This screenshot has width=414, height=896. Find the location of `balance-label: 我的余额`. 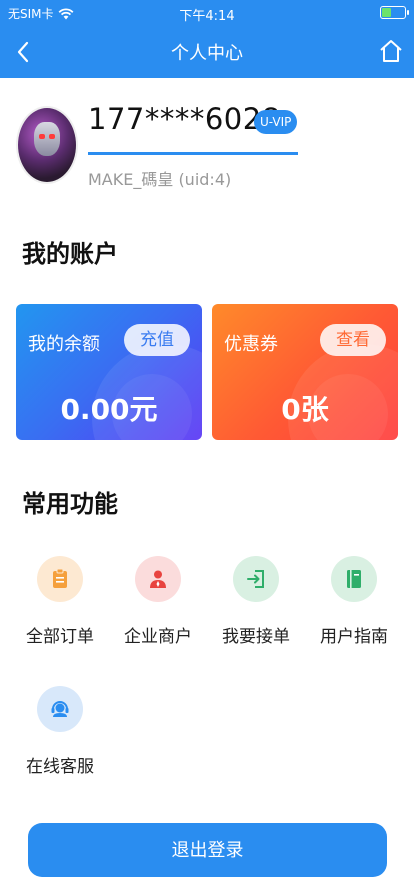

balance-label: 我的余额 is located at coordinates (64, 344).